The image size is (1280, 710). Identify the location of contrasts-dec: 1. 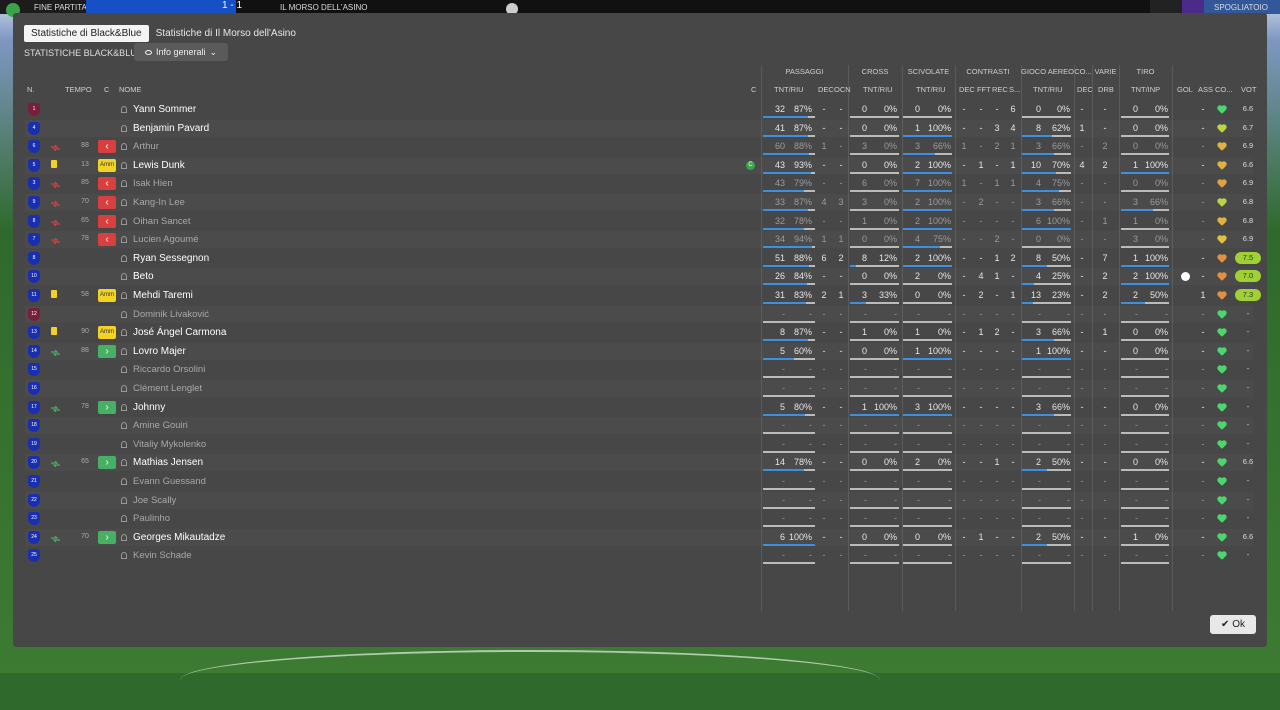
(964, 183).